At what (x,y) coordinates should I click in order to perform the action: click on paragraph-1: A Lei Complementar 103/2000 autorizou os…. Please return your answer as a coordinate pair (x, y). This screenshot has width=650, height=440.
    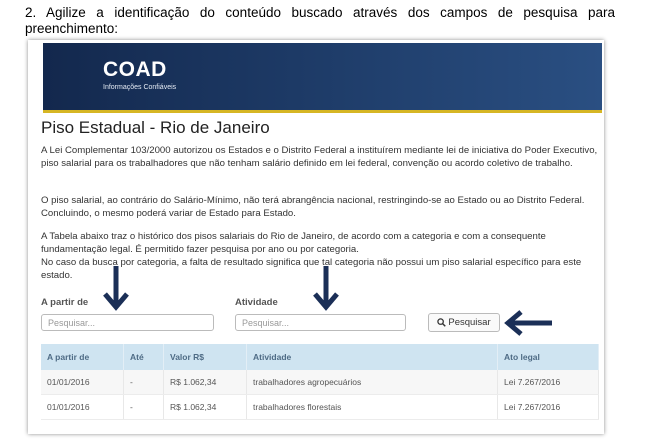
    Looking at the image, I should click on (319, 157).